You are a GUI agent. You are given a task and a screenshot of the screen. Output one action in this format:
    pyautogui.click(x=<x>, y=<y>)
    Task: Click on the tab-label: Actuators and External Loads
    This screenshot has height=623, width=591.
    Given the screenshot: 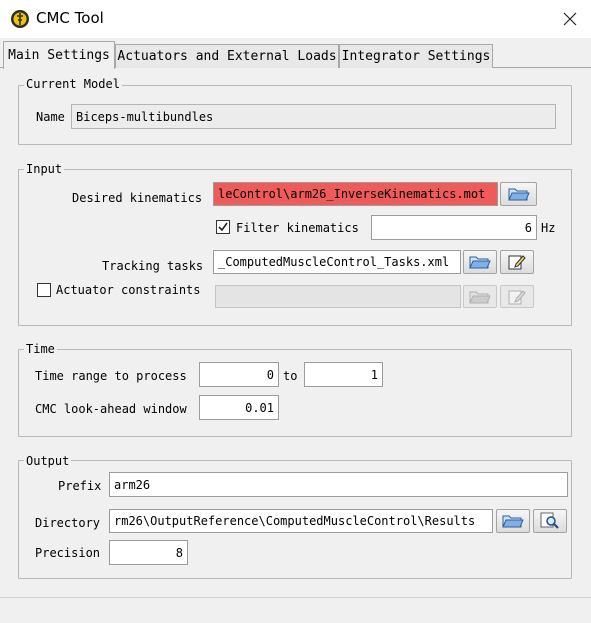 What is the action you would take?
    pyautogui.click(x=227, y=56)
    